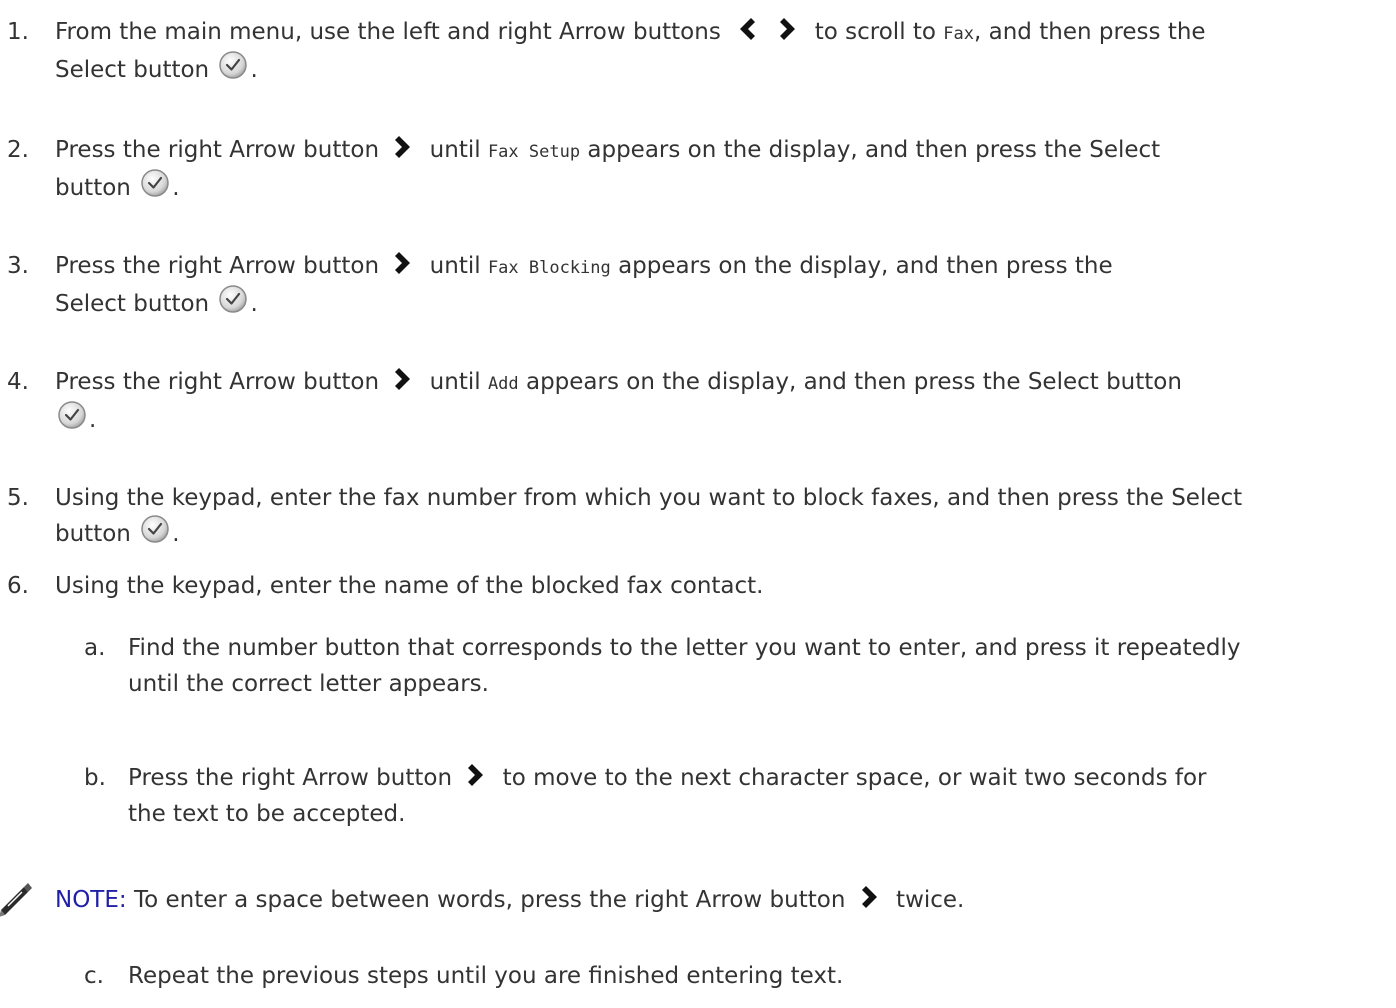 This screenshot has width=1396, height=1008. What do you see at coordinates (95, 778) in the screenshot?
I see `substep-letter: b.` at bounding box center [95, 778].